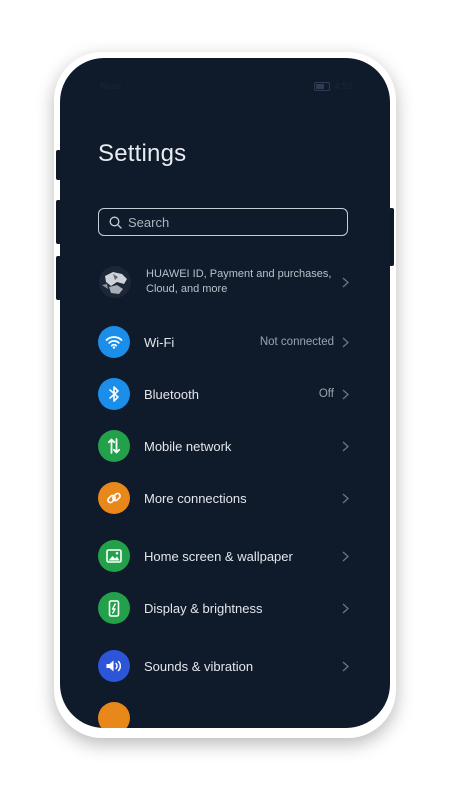 The height and width of the screenshot is (800, 450). I want to click on speaker-icon, so click(114, 666).